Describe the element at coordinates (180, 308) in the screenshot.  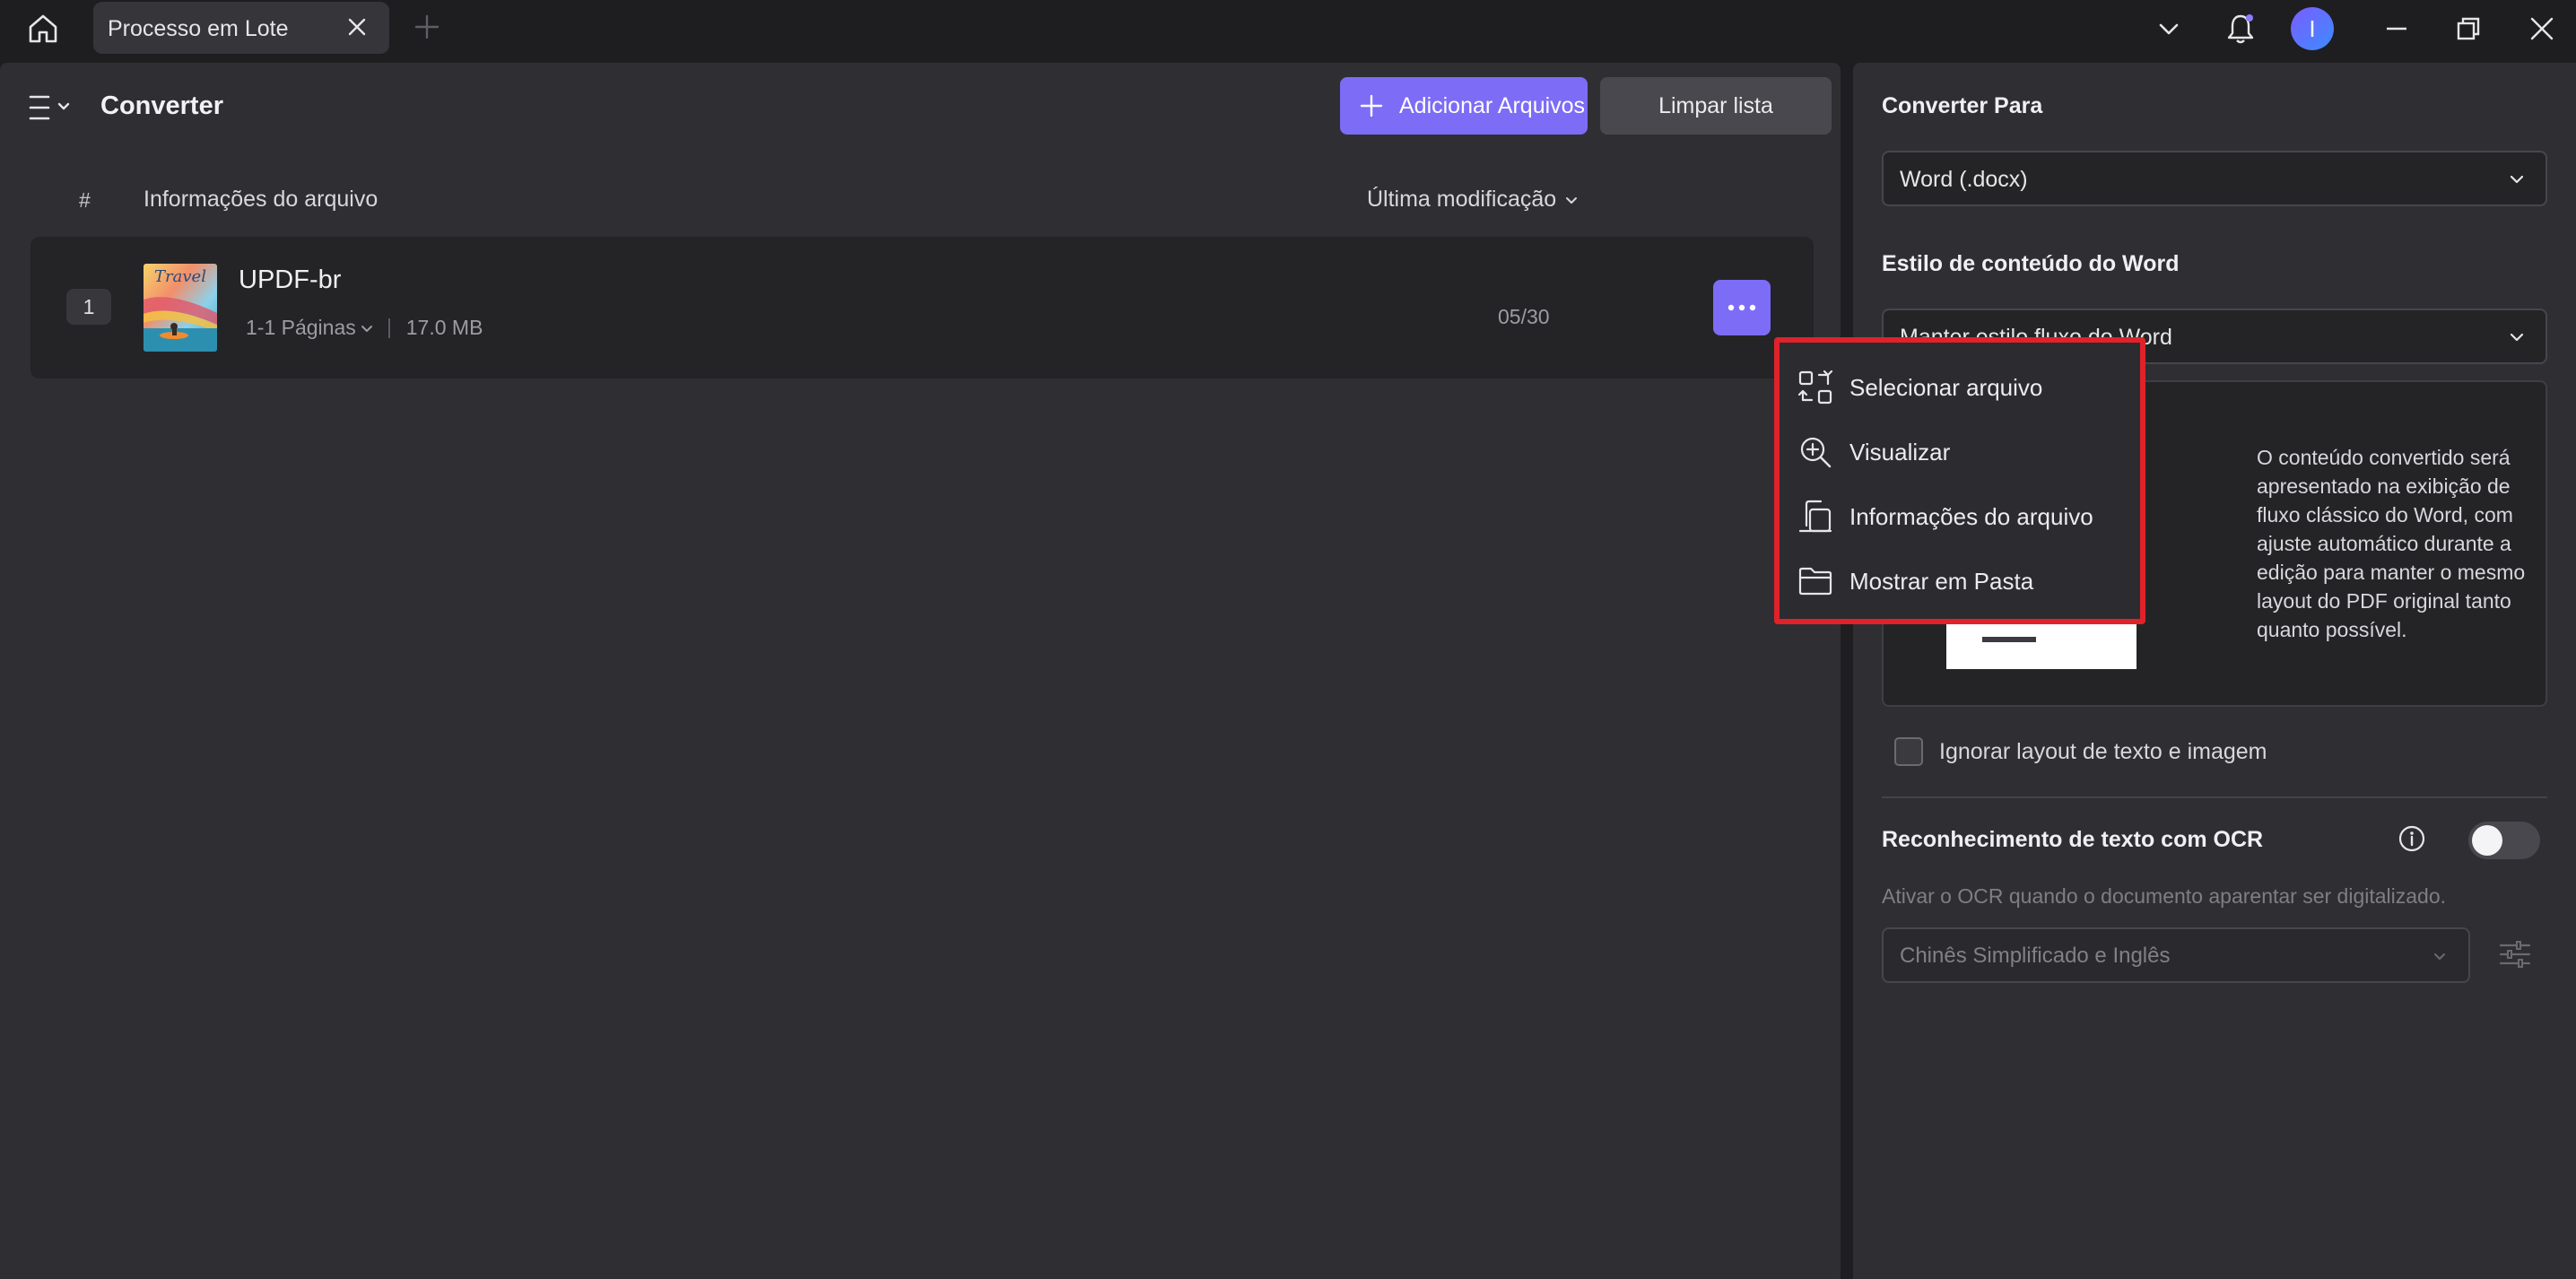
I see `file-thumbnail: Travel` at that location.